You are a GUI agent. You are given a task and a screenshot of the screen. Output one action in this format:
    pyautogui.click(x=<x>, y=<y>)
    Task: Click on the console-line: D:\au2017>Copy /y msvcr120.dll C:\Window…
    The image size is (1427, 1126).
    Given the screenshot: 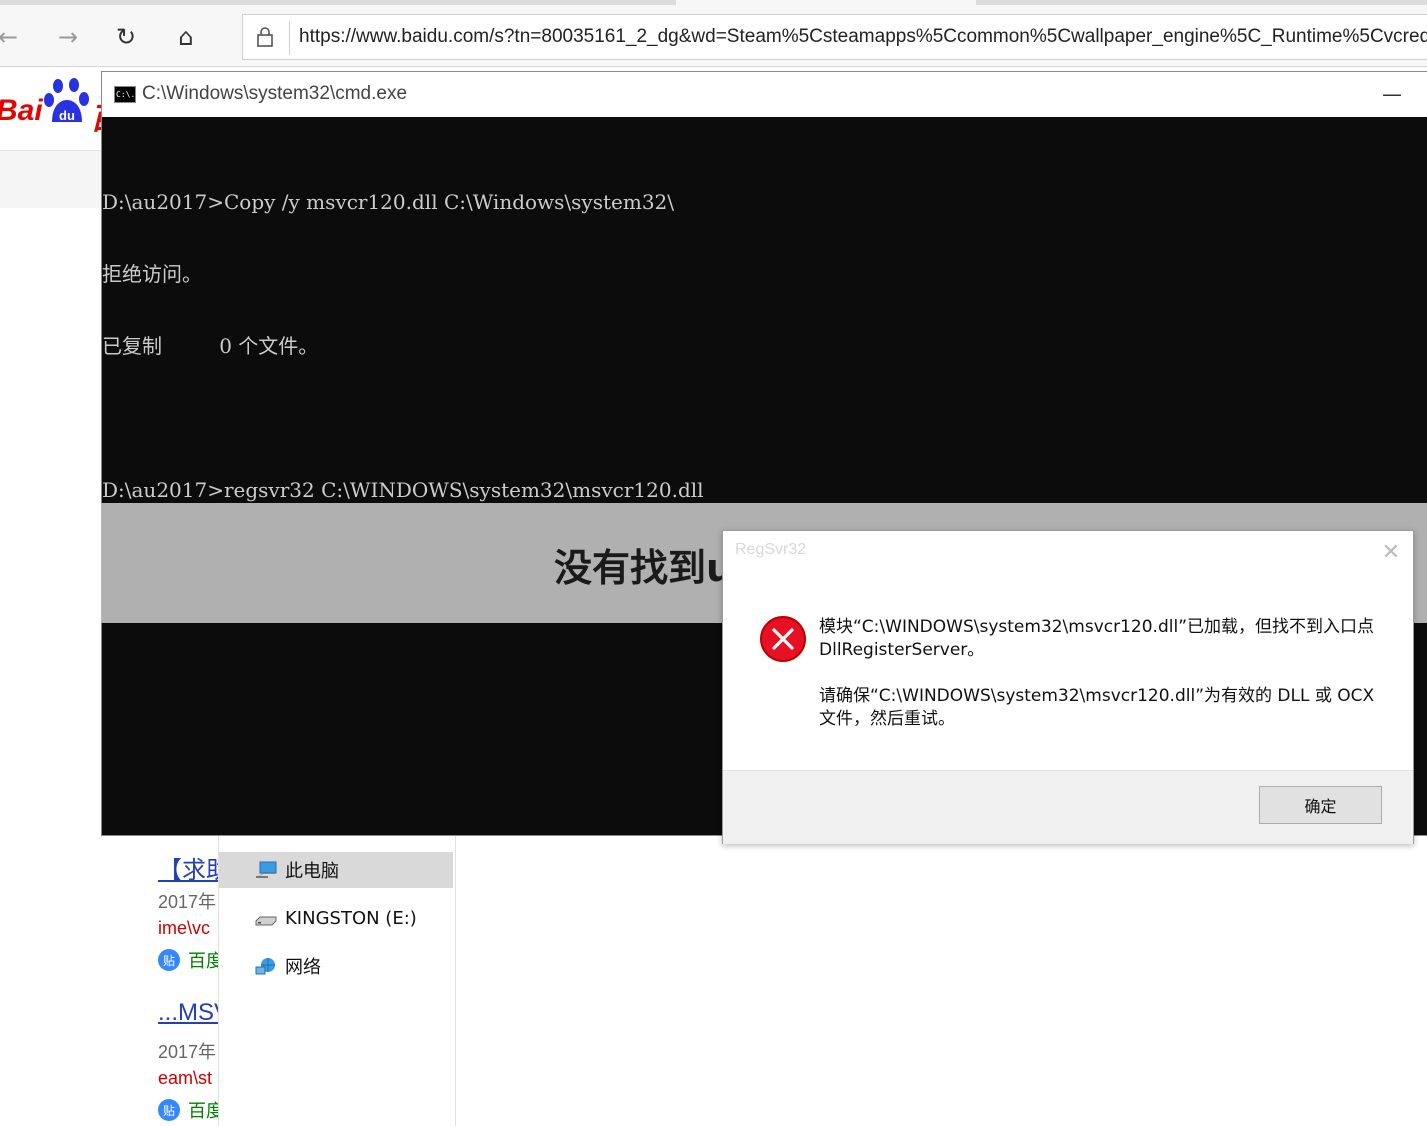 What is the action you would take?
    pyautogui.click(x=388, y=202)
    